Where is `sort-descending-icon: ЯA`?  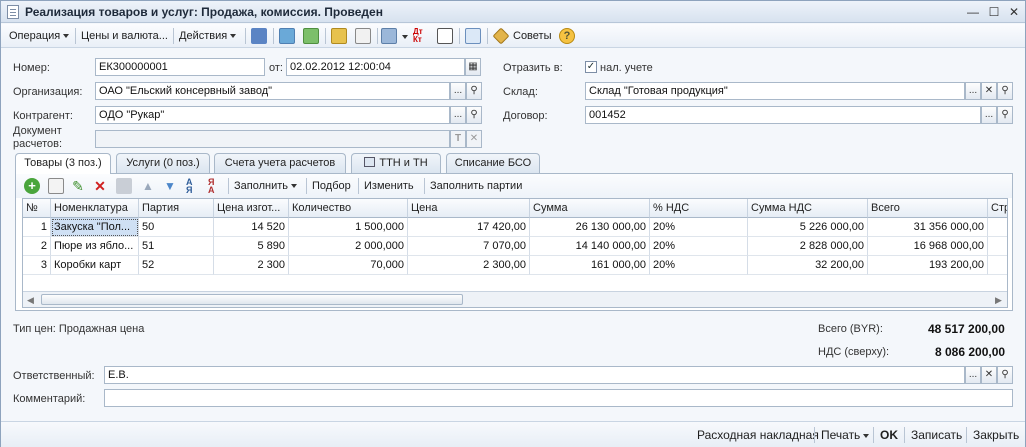
sort-descending-icon: ЯA is located at coordinates (216, 186).